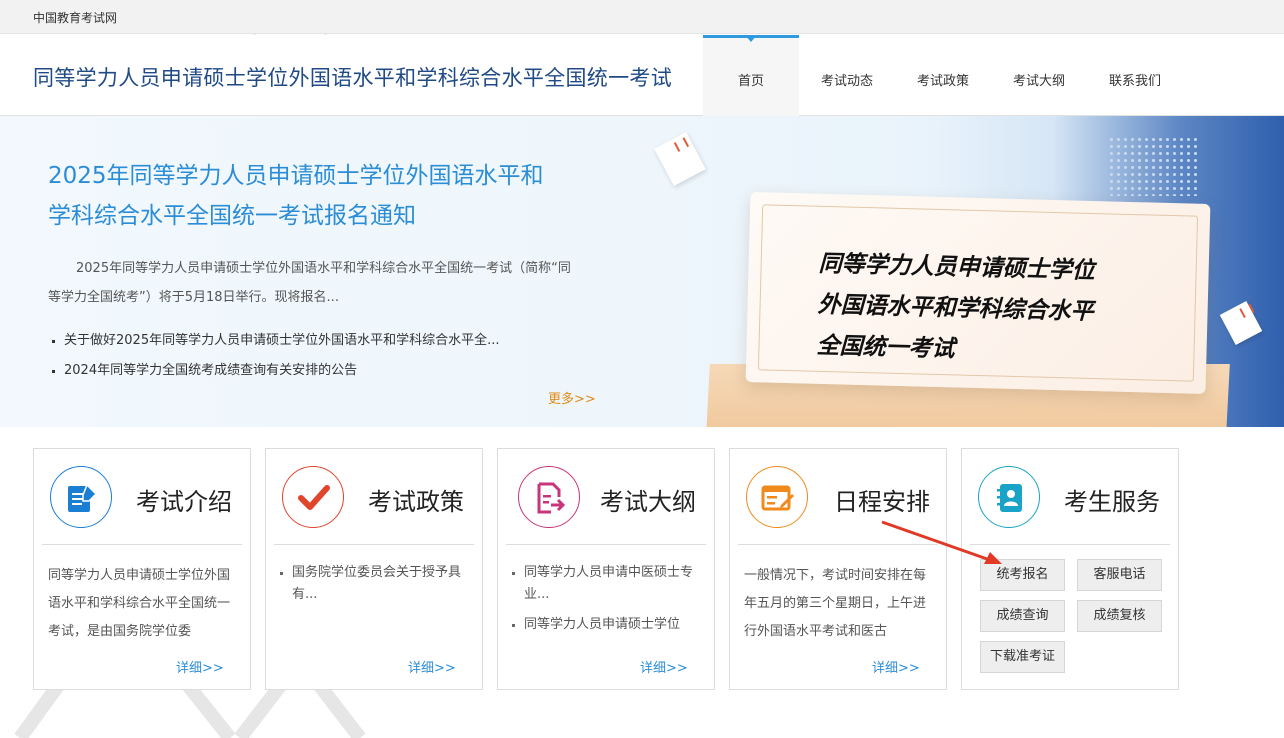  What do you see at coordinates (642, 17) in the screenshot?
I see `top-bar: 中国教育考试网` at bounding box center [642, 17].